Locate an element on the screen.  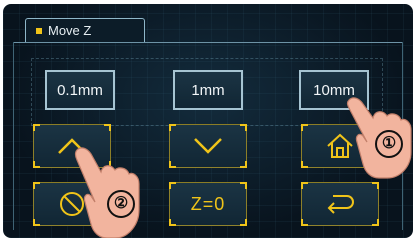
step-label: 1mm is located at coordinates (208, 90).